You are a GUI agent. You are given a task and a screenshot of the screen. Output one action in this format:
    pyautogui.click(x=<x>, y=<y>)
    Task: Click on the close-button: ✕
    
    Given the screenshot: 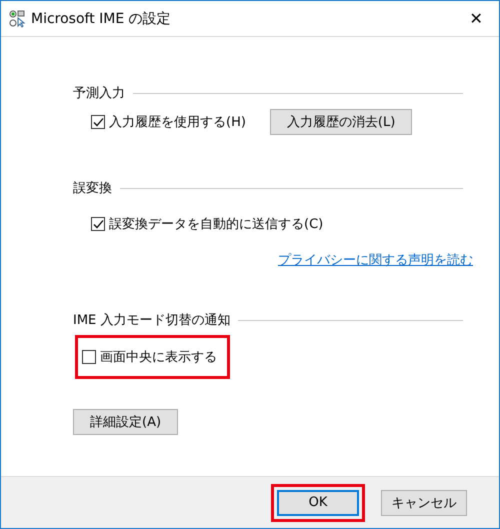 What is the action you would take?
    pyautogui.click(x=476, y=19)
    